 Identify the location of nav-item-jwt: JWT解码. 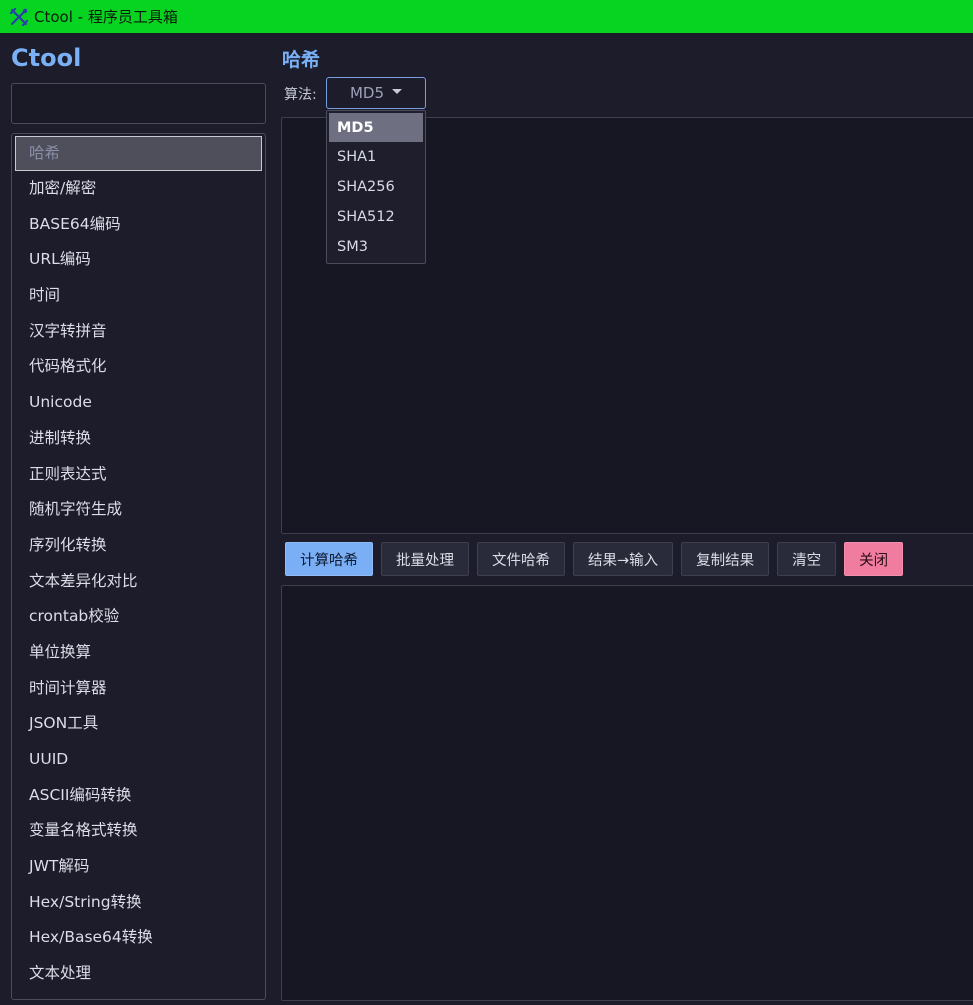
(138, 867).